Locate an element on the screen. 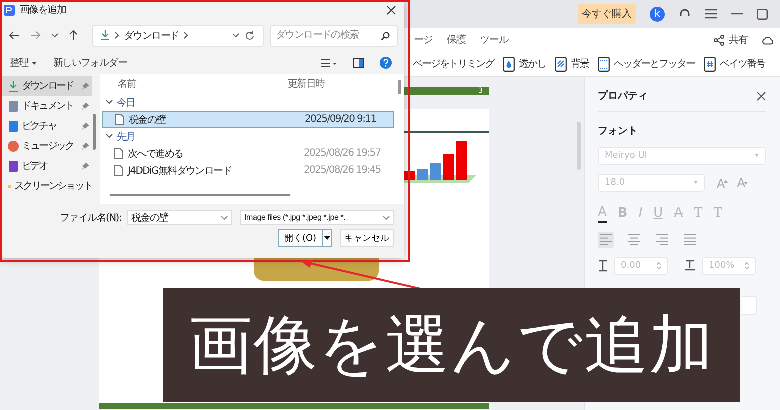 The width and height of the screenshot is (780, 410). nav-item: ビデオ is located at coordinates (46, 166).